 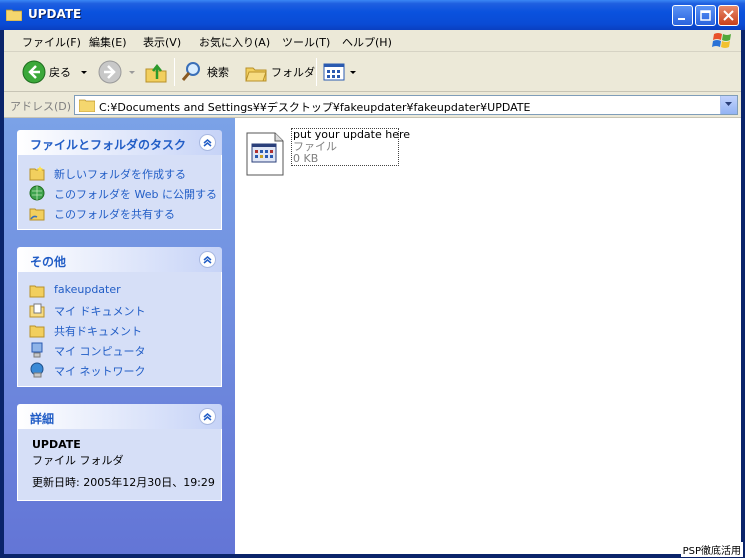 I want to click on forward-button, so click(x=117, y=72).